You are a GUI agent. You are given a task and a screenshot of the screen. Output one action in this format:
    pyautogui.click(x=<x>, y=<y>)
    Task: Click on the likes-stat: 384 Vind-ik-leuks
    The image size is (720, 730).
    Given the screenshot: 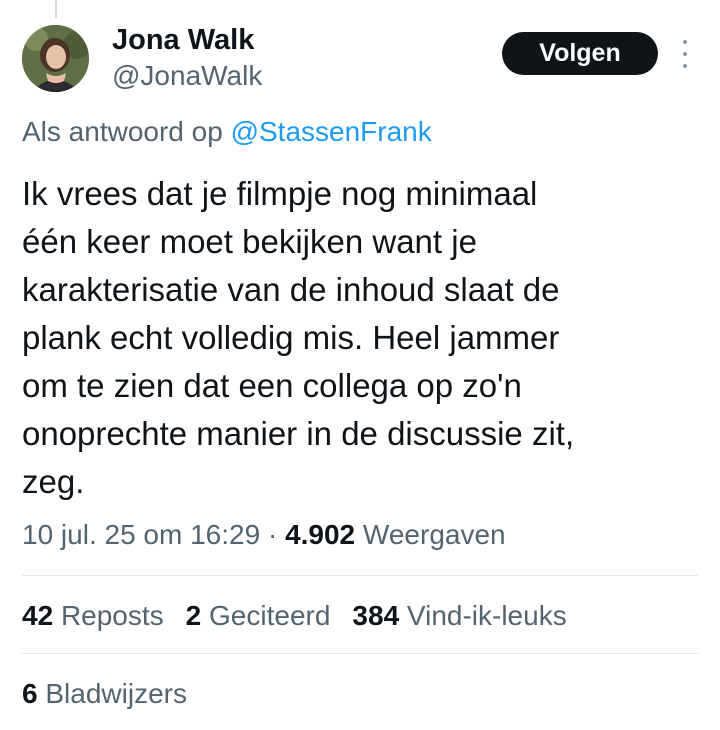 What is the action you would take?
    pyautogui.click(x=459, y=616)
    